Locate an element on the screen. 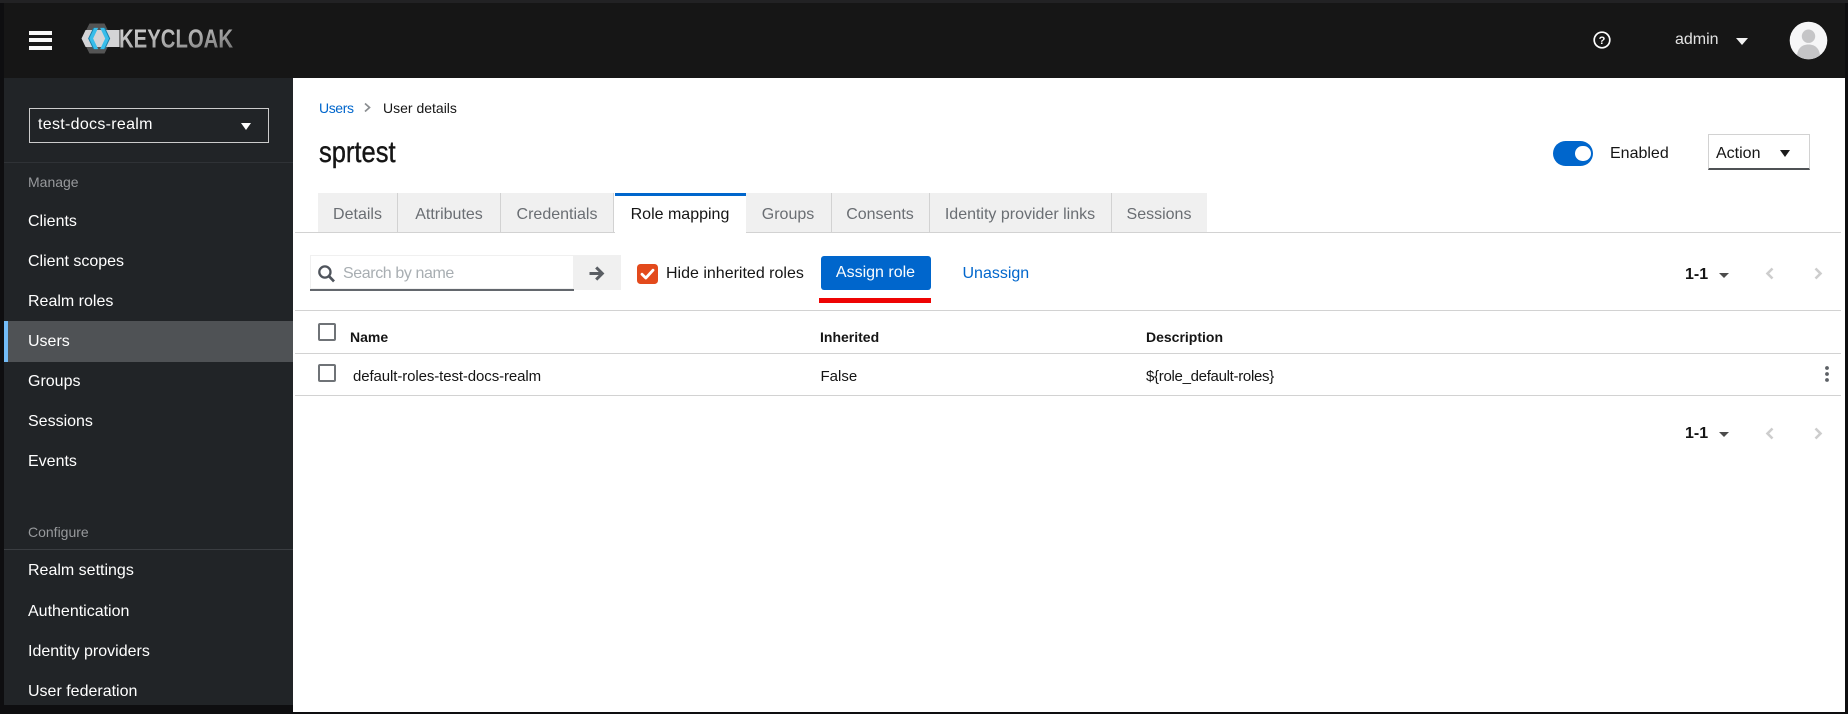  svg-text: KEYCLOAK is located at coordinates (176, 40).